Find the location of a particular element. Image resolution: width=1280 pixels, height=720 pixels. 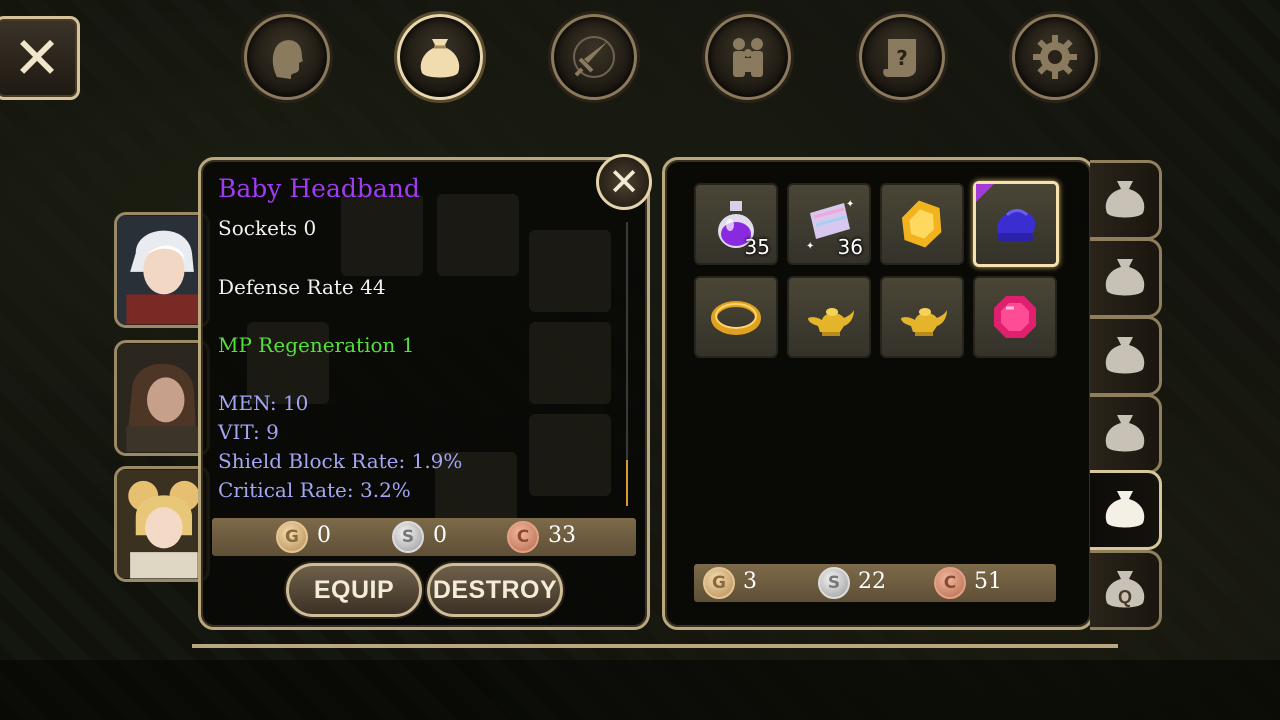

item-bonus-stat: MP Regeneration 1 is located at coordinates (316, 345).